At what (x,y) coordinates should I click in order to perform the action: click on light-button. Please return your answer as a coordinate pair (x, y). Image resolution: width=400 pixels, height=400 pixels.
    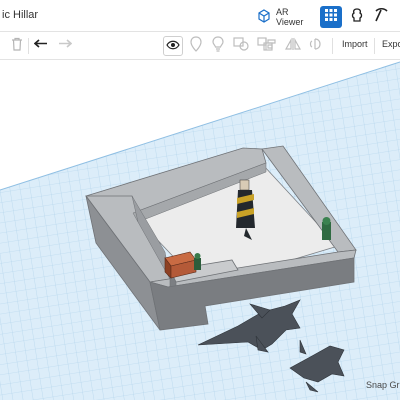
    Looking at the image, I should click on (218, 46).